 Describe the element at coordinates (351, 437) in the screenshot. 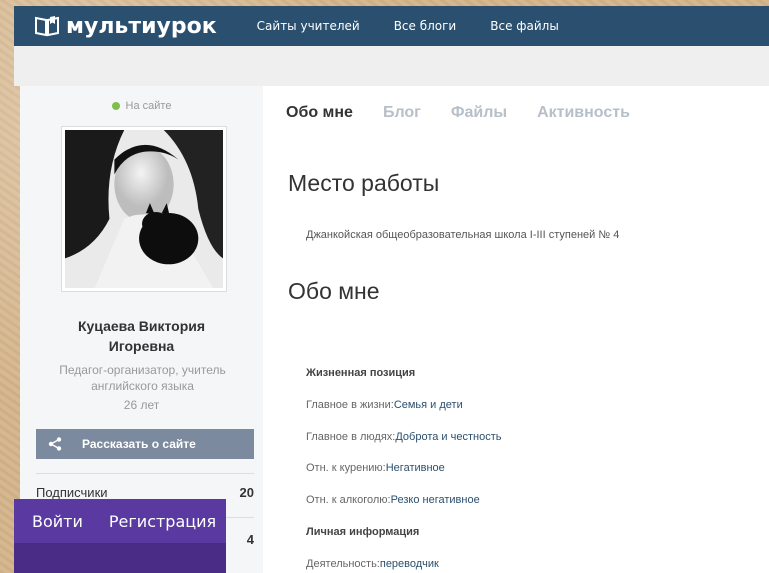

I see `row-people-label: Главное в людях:` at that location.